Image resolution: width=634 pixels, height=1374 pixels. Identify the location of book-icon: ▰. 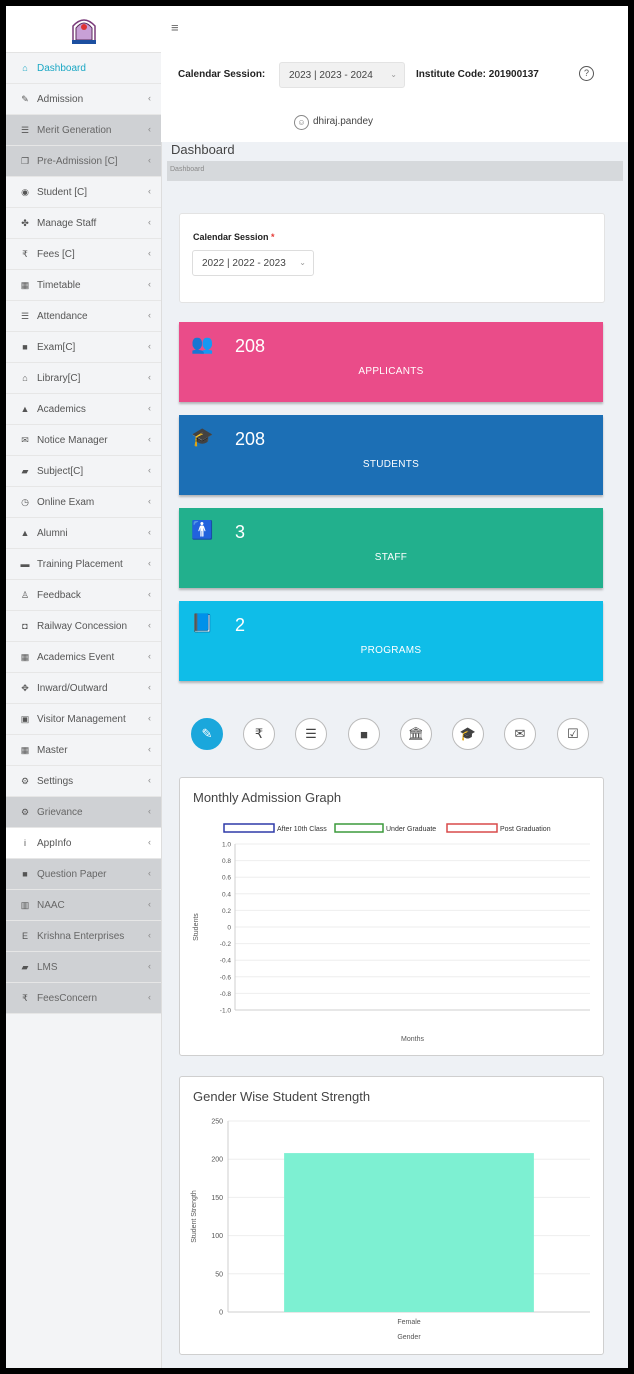
(25, 966).